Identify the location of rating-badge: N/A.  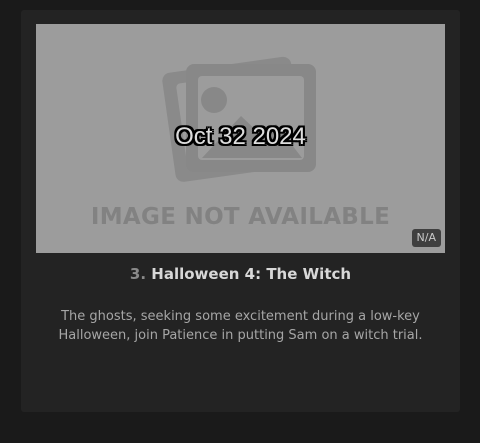
(426, 238).